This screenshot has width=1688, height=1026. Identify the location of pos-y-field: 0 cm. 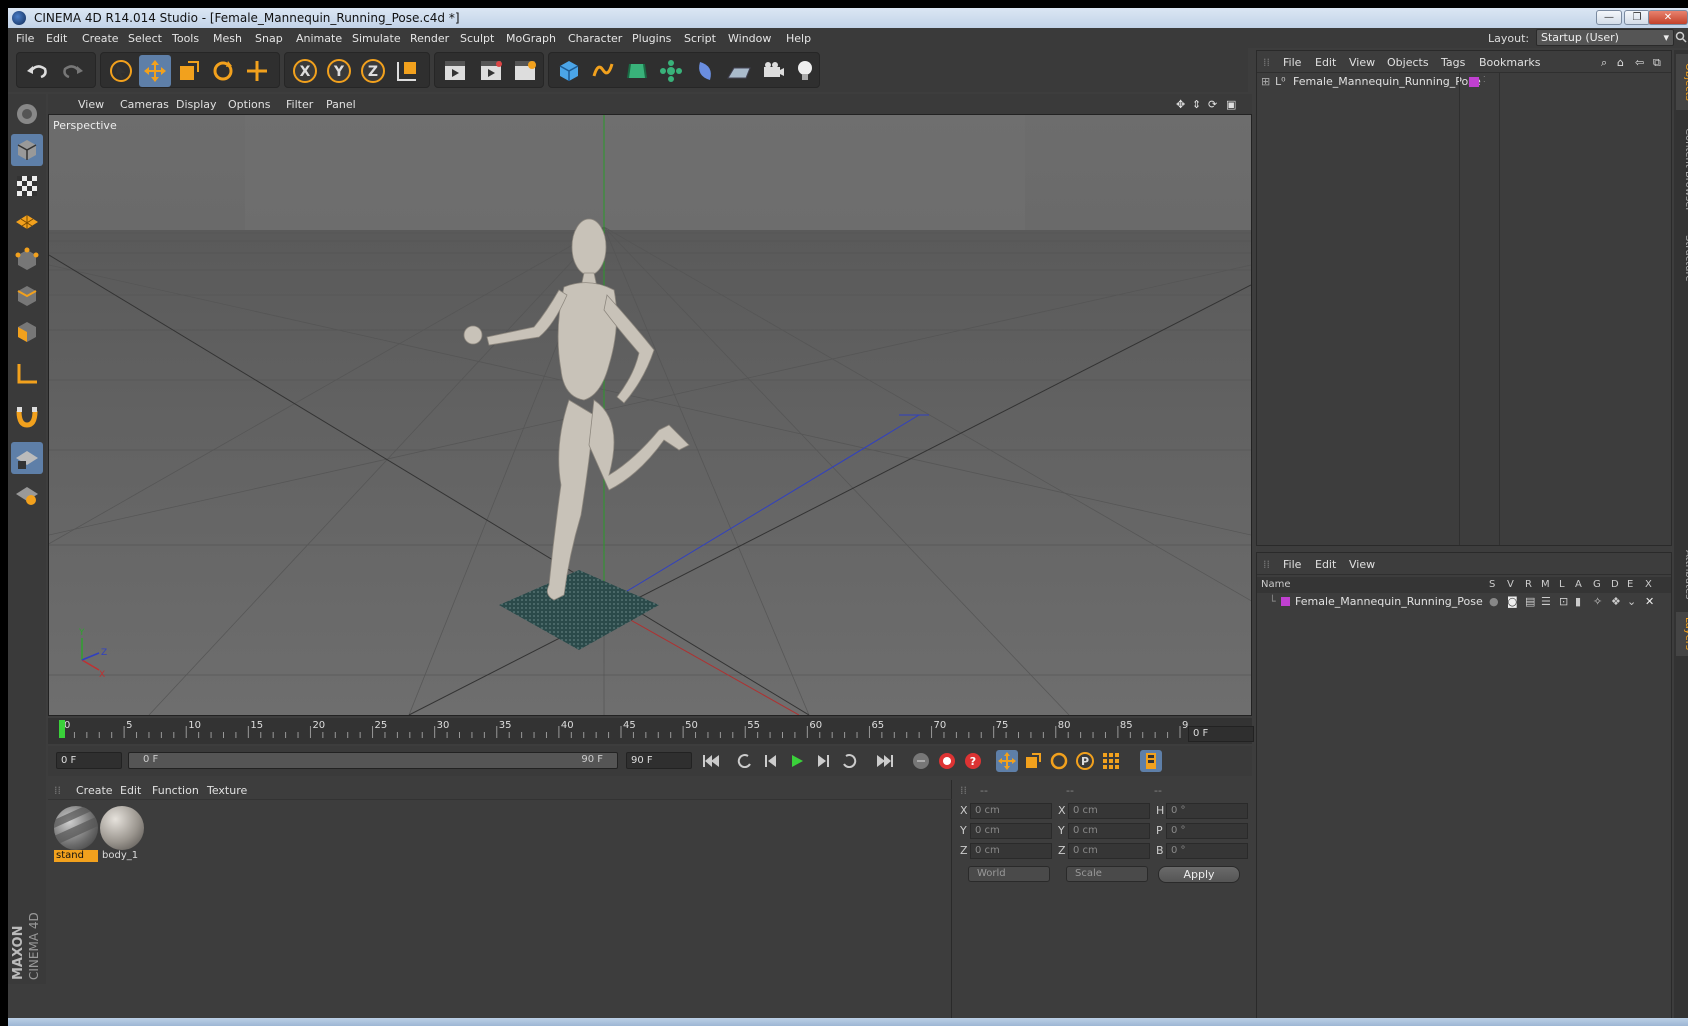
(1011, 831).